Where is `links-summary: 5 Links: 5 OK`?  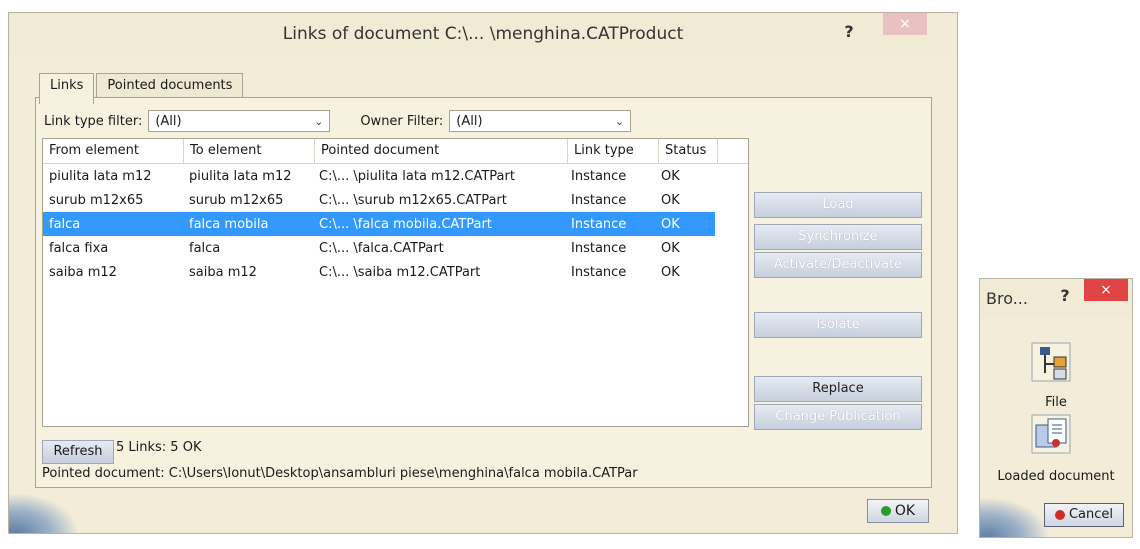 links-summary: 5 Links: 5 OK is located at coordinates (159, 447).